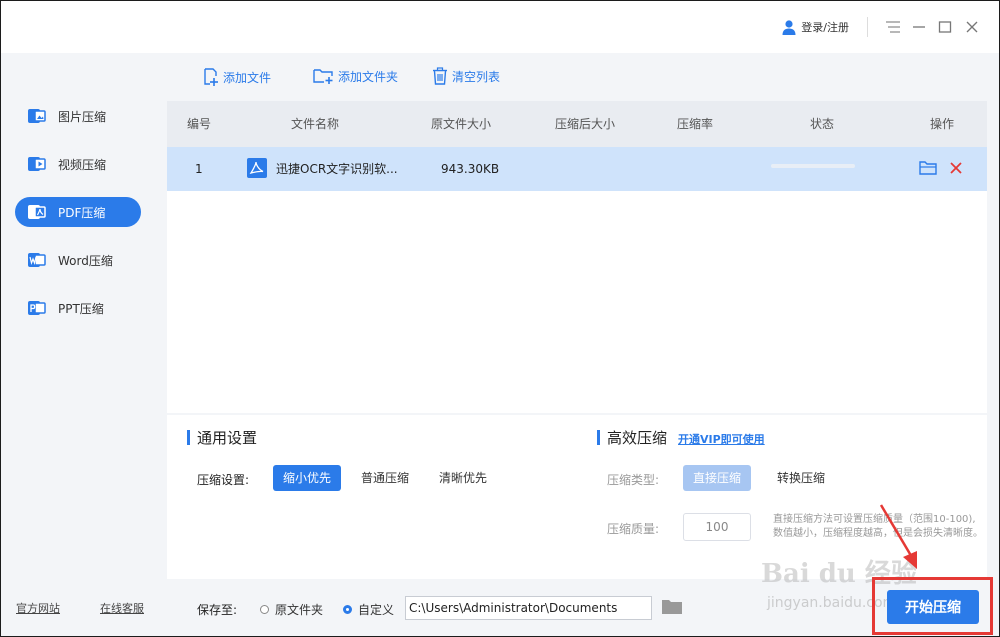  What do you see at coordinates (37, 260) in the screenshot?
I see `word-compress-icon` at bounding box center [37, 260].